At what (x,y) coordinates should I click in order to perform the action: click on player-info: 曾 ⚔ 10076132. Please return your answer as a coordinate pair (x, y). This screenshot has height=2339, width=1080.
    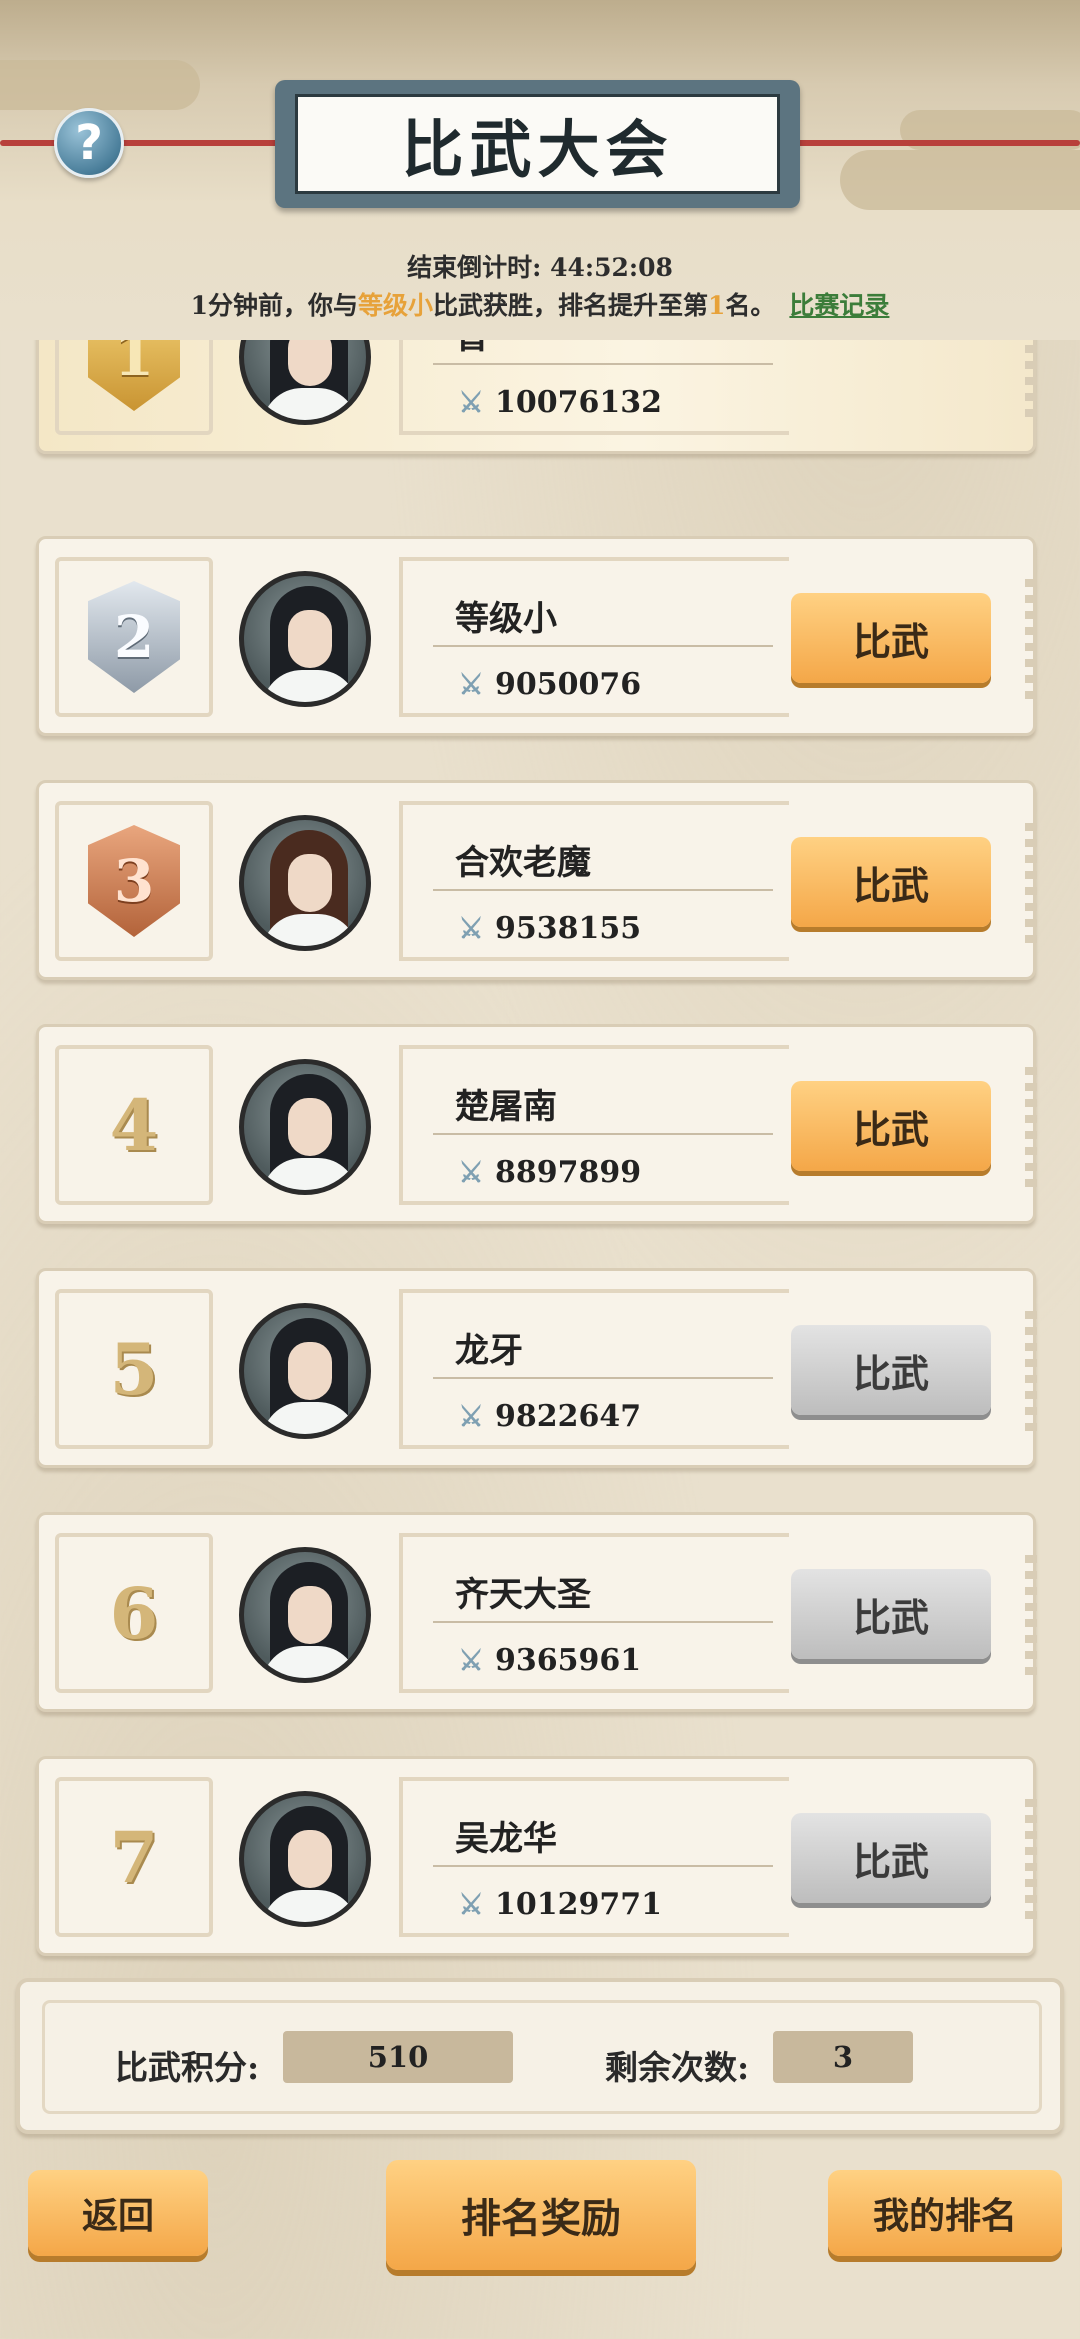
    Looking at the image, I should click on (594, 387).